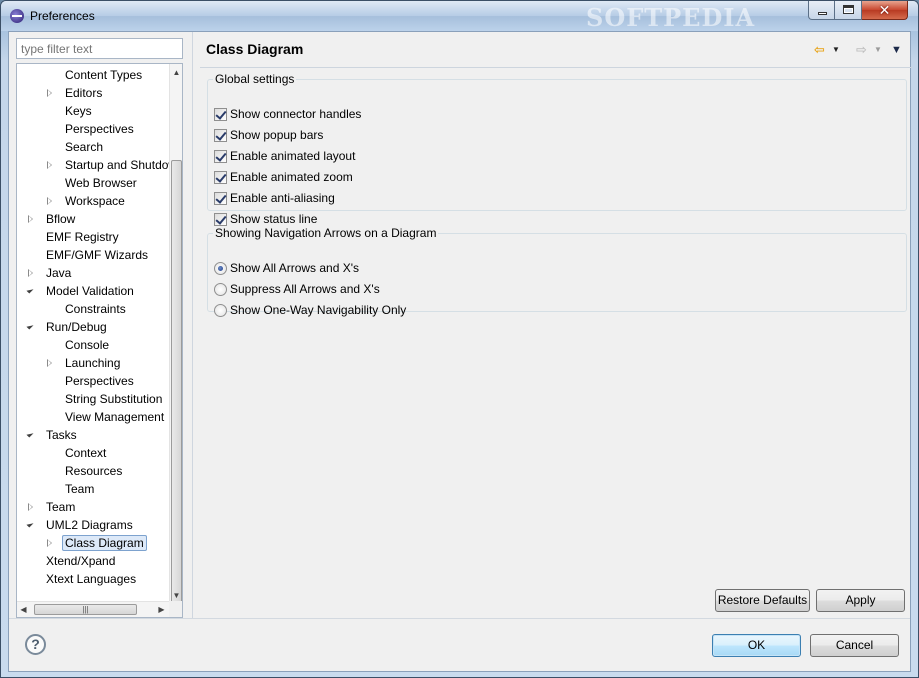  Describe the element at coordinates (63, 327) in the screenshot. I see `tree-item: Run/Debug` at that location.